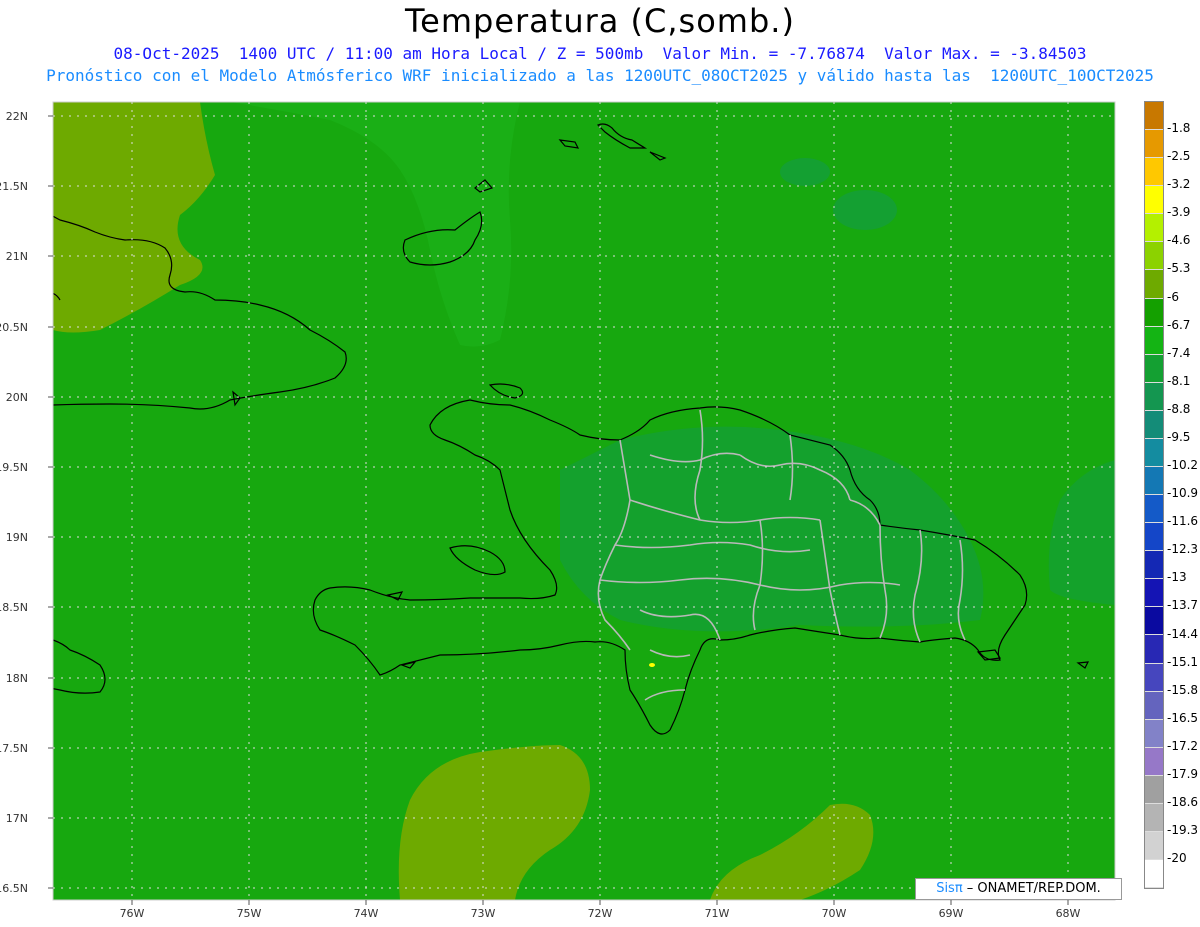  What do you see at coordinates (483, 913) in the screenshot?
I see `lon-label: 73W` at bounding box center [483, 913].